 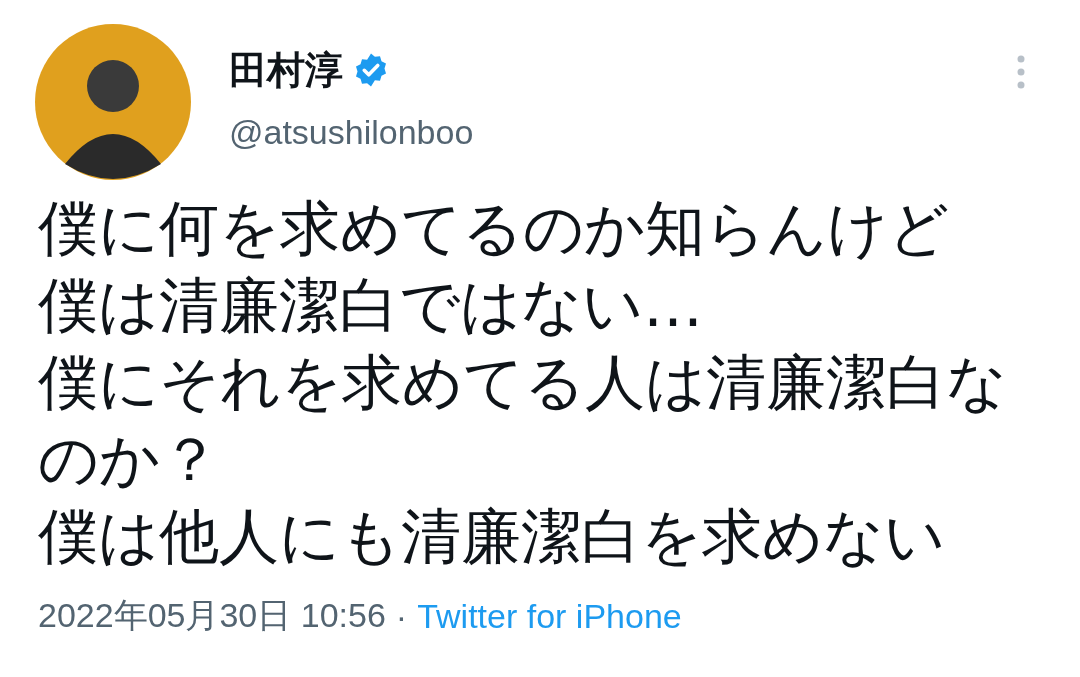 I want to click on tweet-timestamp: 2022年05月30日 10:56, so click(x=212, y=615).